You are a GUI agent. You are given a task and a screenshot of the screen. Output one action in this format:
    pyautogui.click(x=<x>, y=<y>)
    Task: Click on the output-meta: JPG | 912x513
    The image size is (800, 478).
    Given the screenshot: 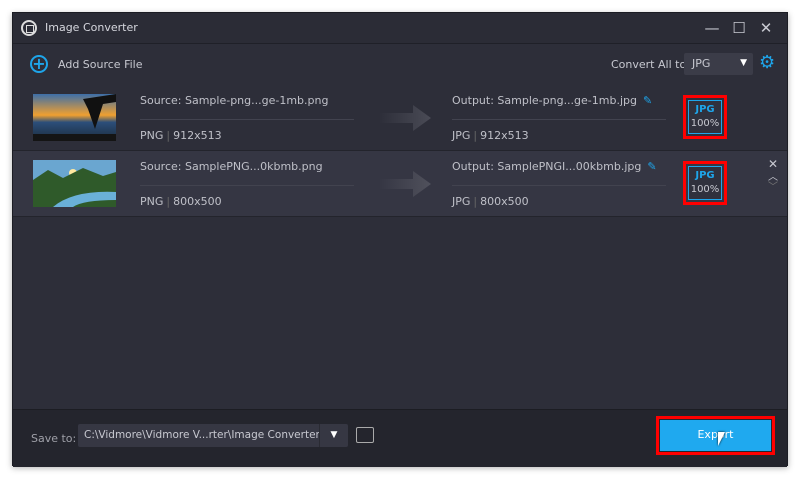 What is the action you would take?
    pyautogui.click(x=490, y=135)
    